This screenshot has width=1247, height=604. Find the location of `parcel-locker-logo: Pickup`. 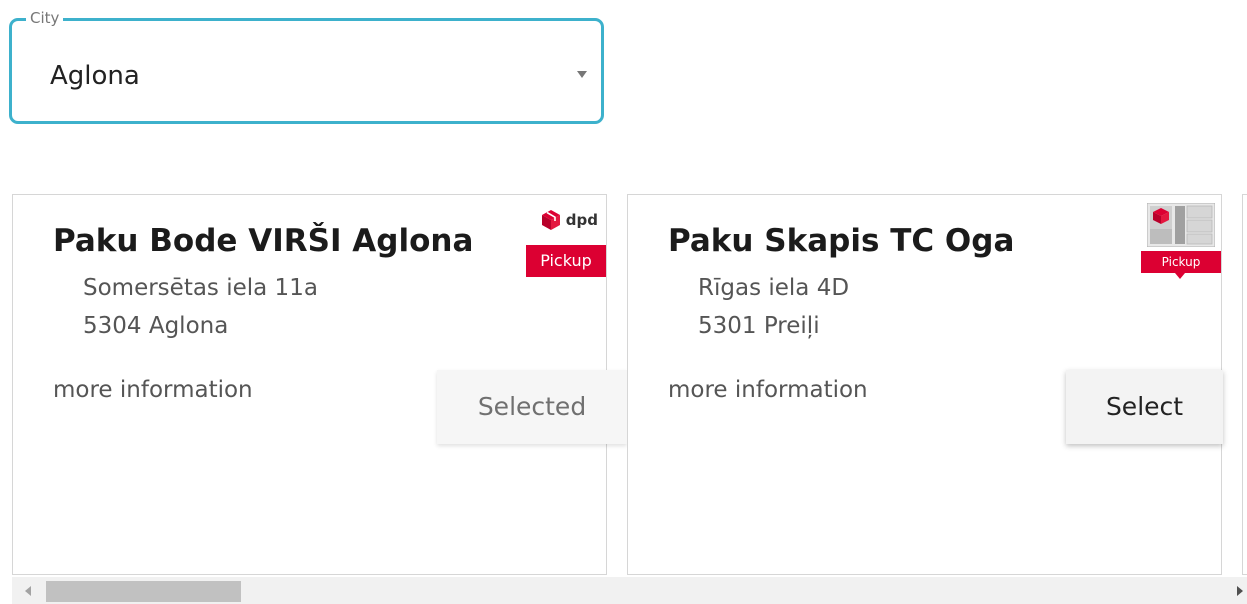

parcel-locker-logo: Pickup is located at coordinates (1181, 241).